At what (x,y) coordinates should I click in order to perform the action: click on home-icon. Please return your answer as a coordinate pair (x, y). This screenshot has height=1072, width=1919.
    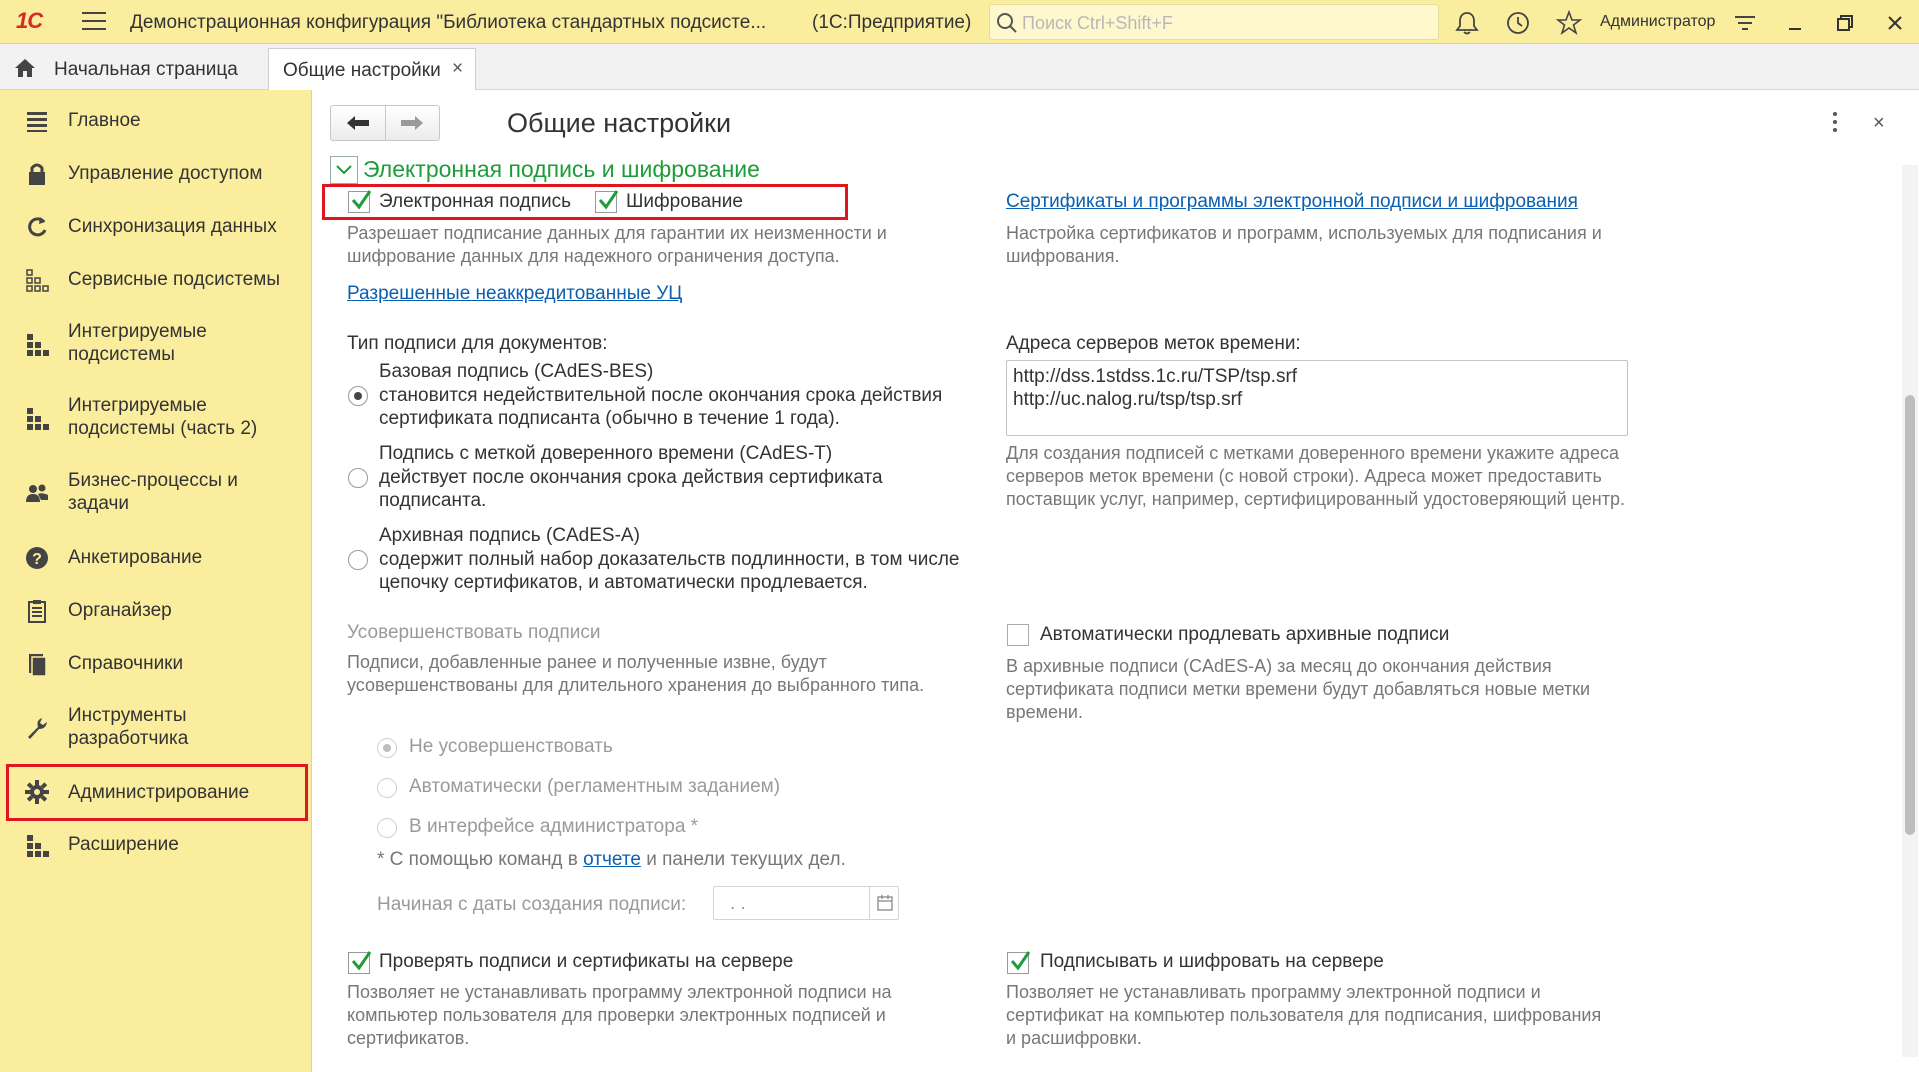
    Looking at the image, I should click on (25, 68).